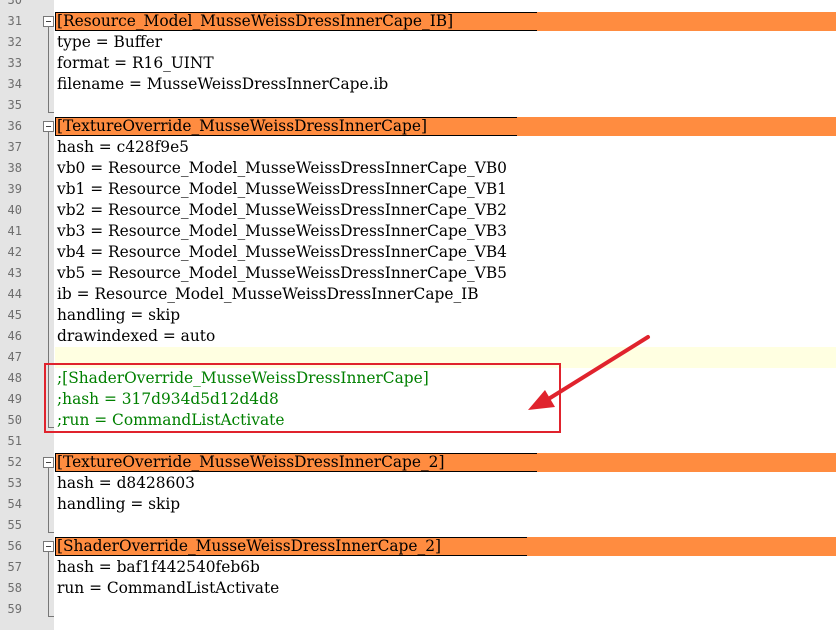 The image size is (836, 630). Describe the element at coordinates (14, 294) in the screenshot. I see `line-number: 44` at that location.